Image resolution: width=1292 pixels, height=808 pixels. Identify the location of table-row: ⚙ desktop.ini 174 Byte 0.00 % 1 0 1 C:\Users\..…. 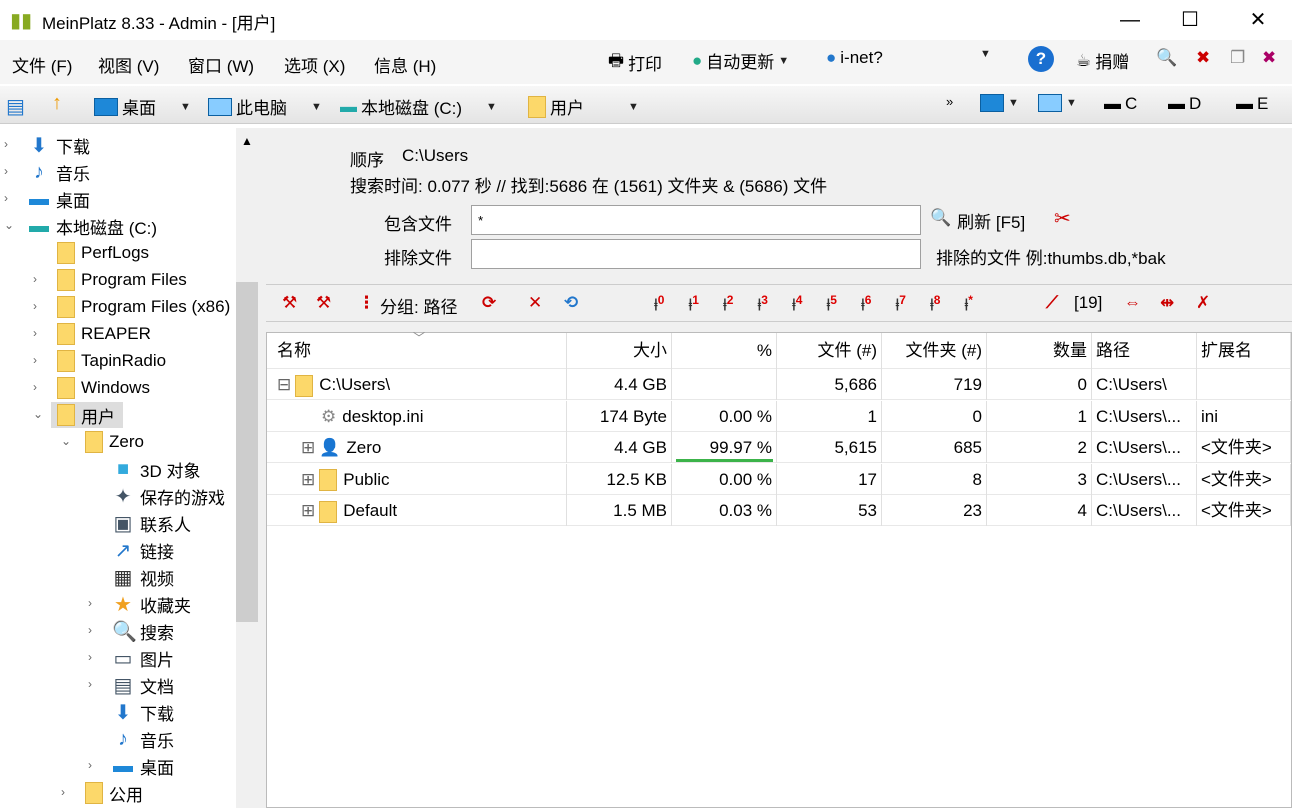
(779, 416).